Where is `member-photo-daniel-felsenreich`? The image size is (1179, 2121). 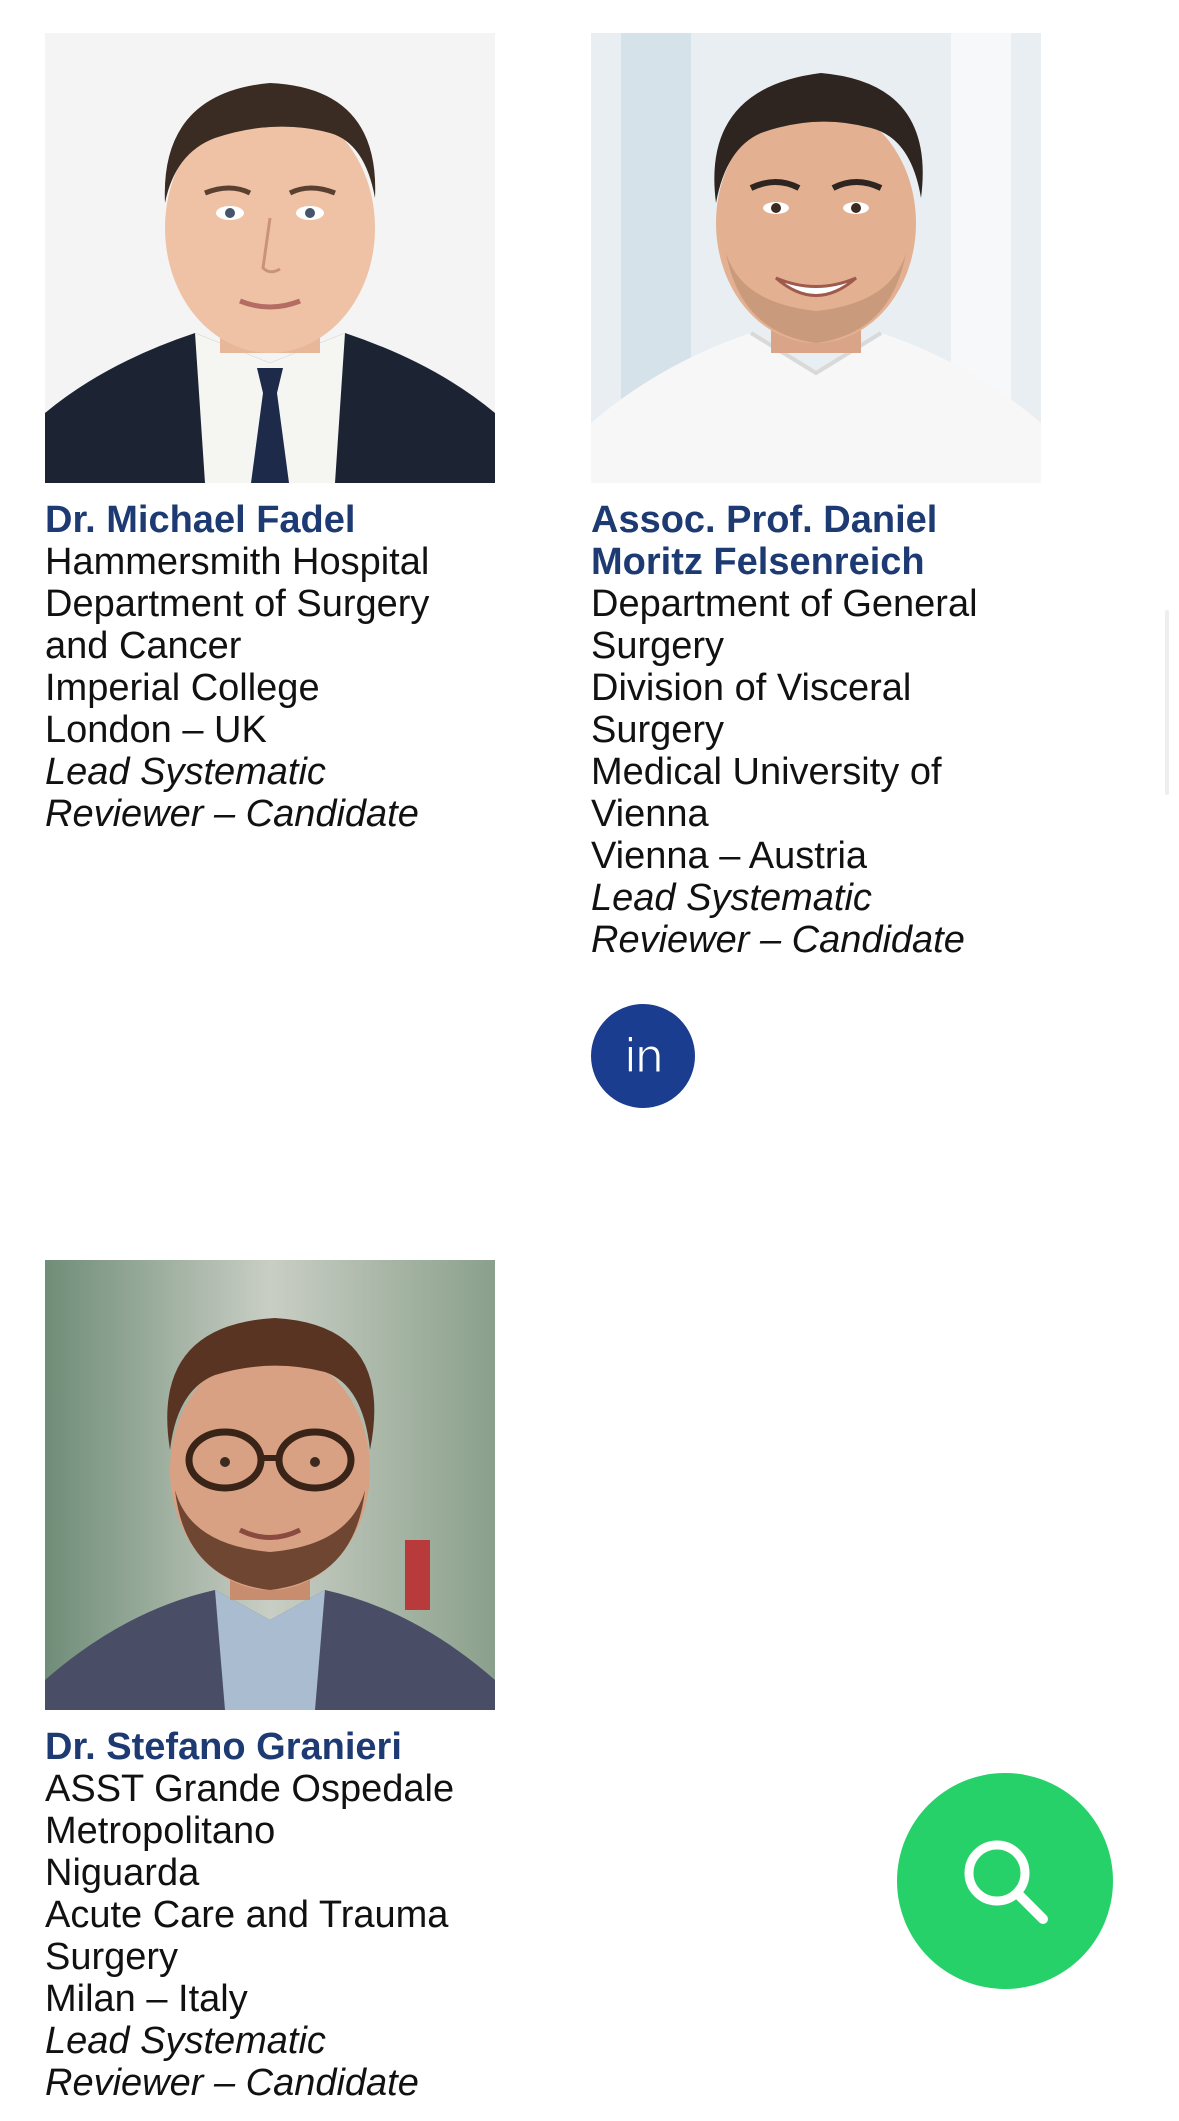 member-photo-daniel-felsenreich is located at coordinates (816, 258).